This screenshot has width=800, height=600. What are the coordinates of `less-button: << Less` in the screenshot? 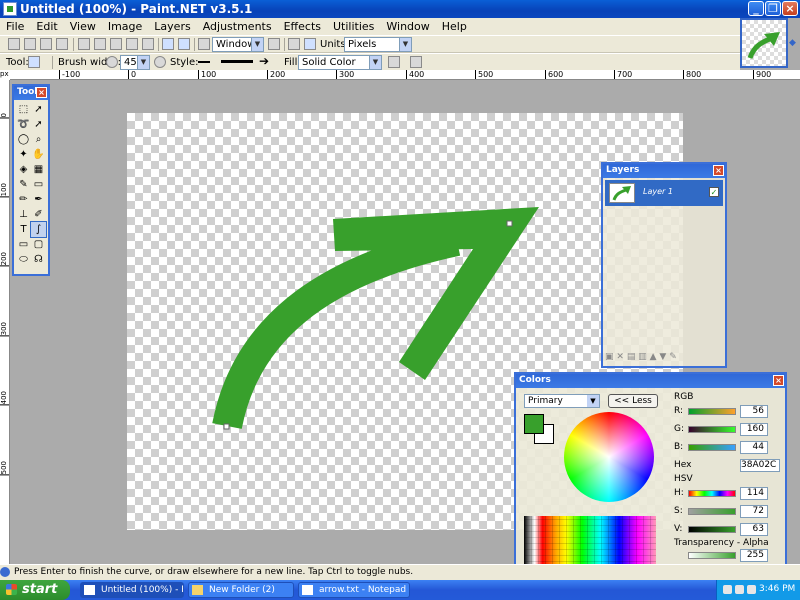 It's located at (633, 401).